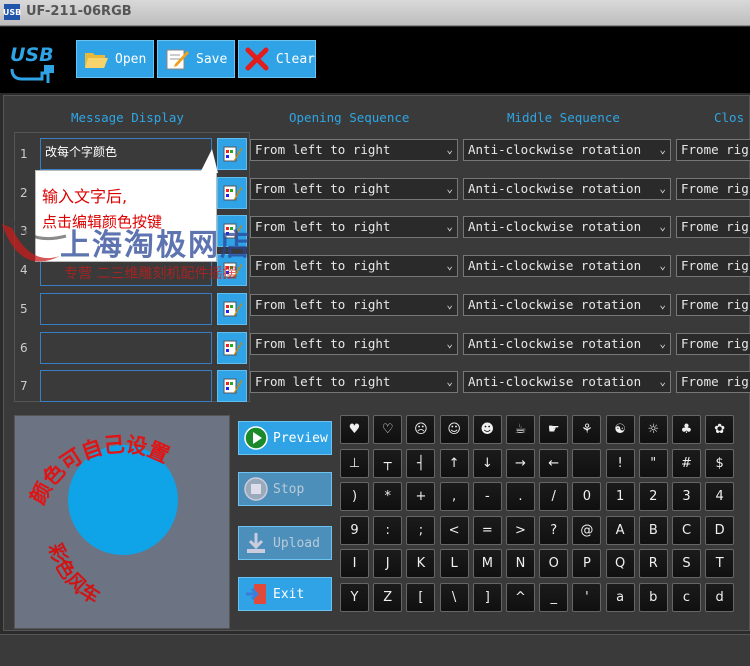 The width and height of the screenshot is (750, 666). I want to click on symbol-key: ", so click(653, 463).